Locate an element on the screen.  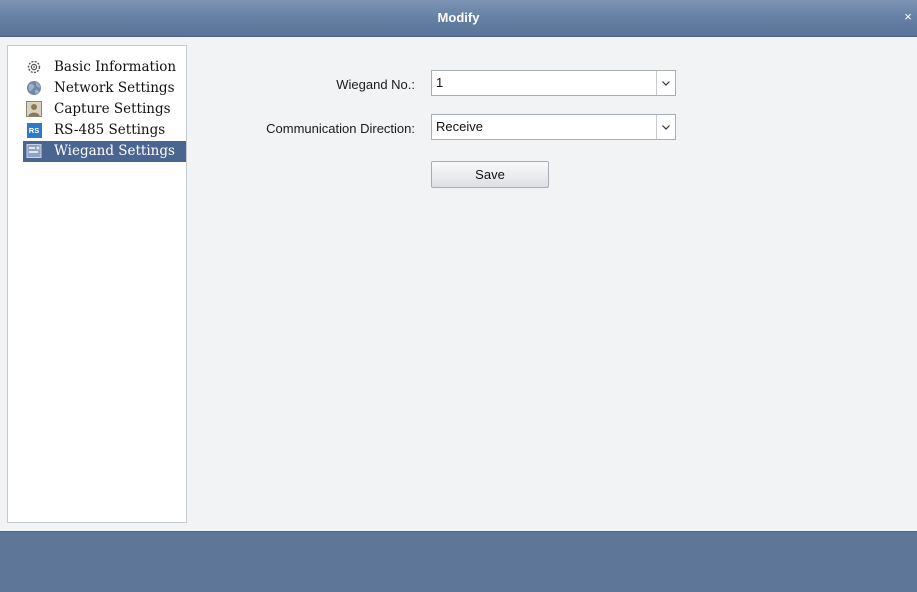
nav-item-rs485-settings: RS RS-485 Settings is located at coordinates (104, 130).